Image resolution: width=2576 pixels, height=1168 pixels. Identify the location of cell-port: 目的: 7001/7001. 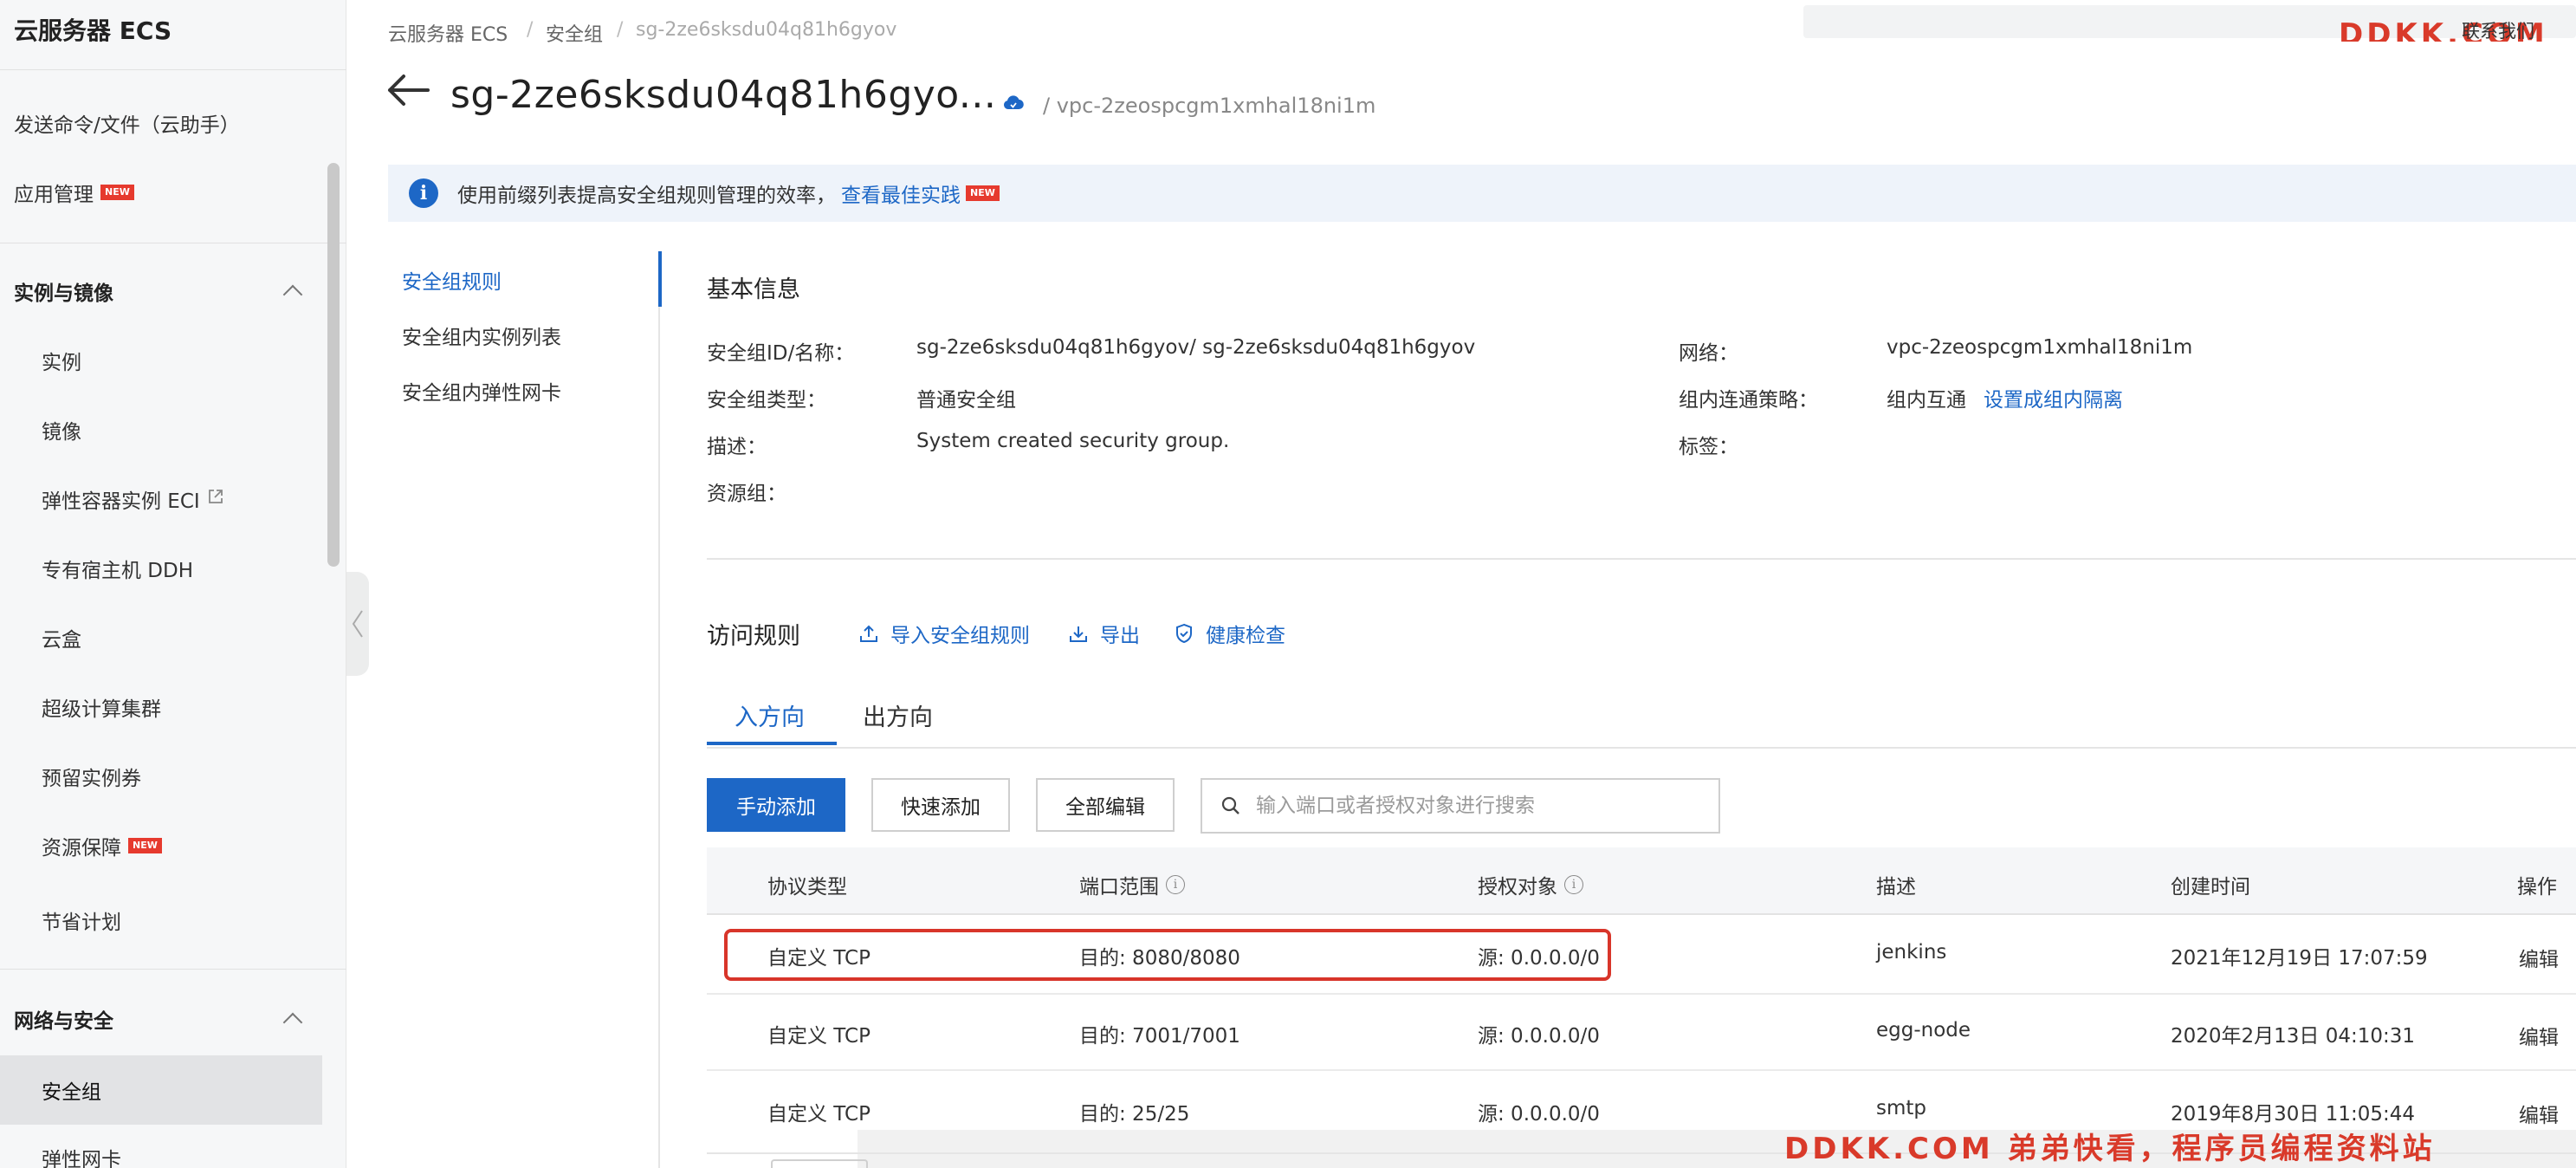
(1159, 1036).